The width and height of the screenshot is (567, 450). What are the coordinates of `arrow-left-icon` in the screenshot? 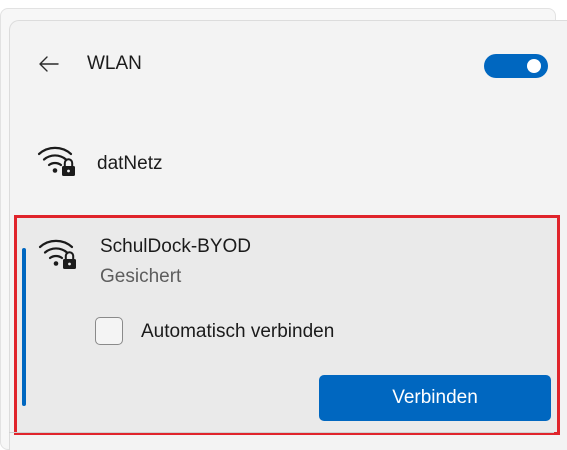 It's located at (49, 64).